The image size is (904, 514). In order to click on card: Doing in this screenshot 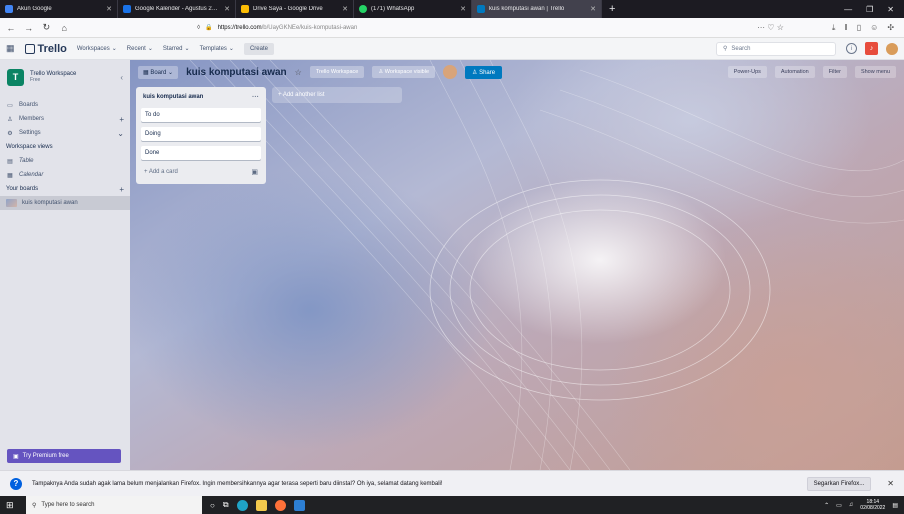, I will do `click(201, 134)`.